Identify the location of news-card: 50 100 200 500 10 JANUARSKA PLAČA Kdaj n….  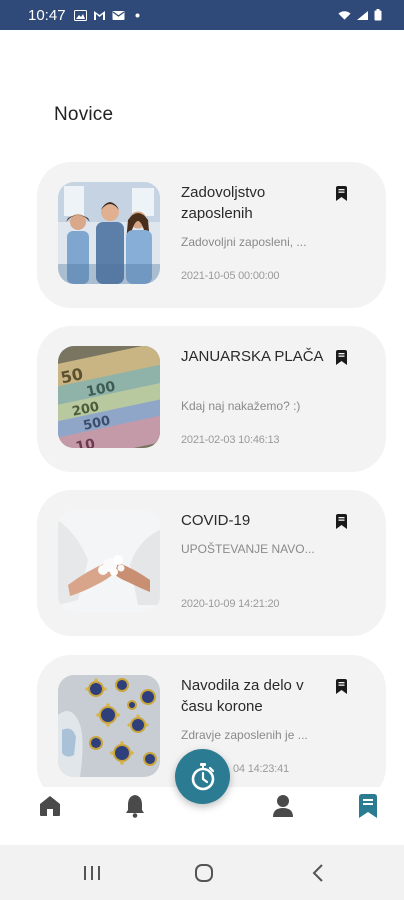
(211, 399).